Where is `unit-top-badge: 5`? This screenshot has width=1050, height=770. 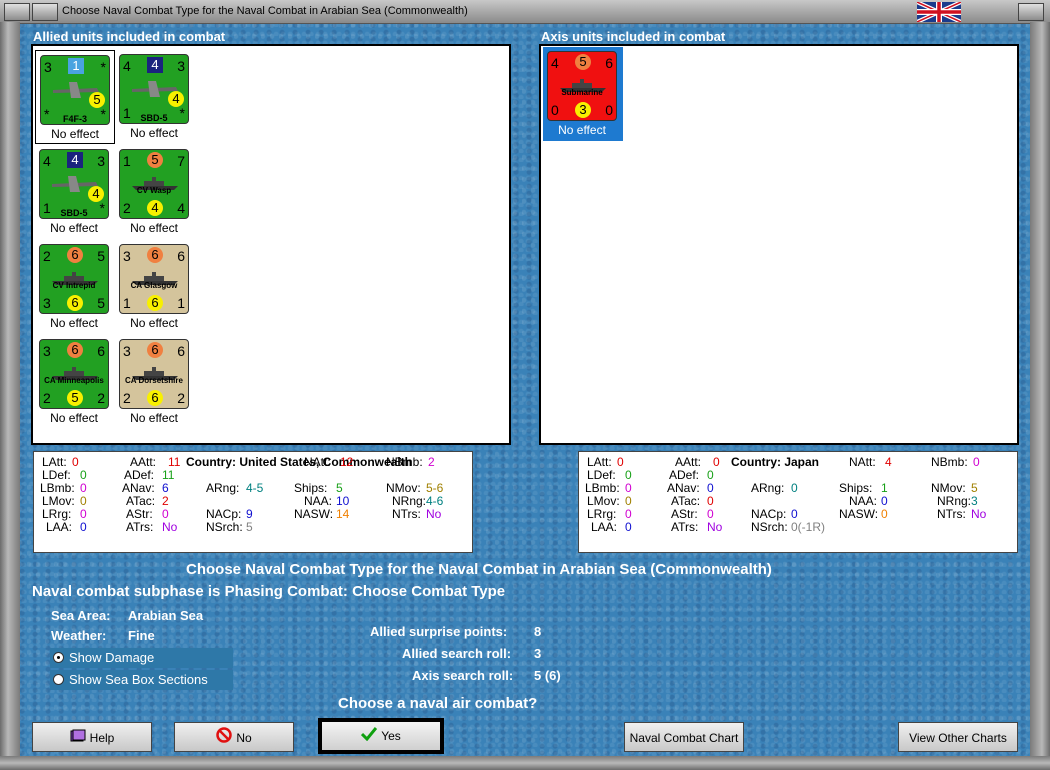 unit-top-badge: 5 is located at coordinates (583, 62).